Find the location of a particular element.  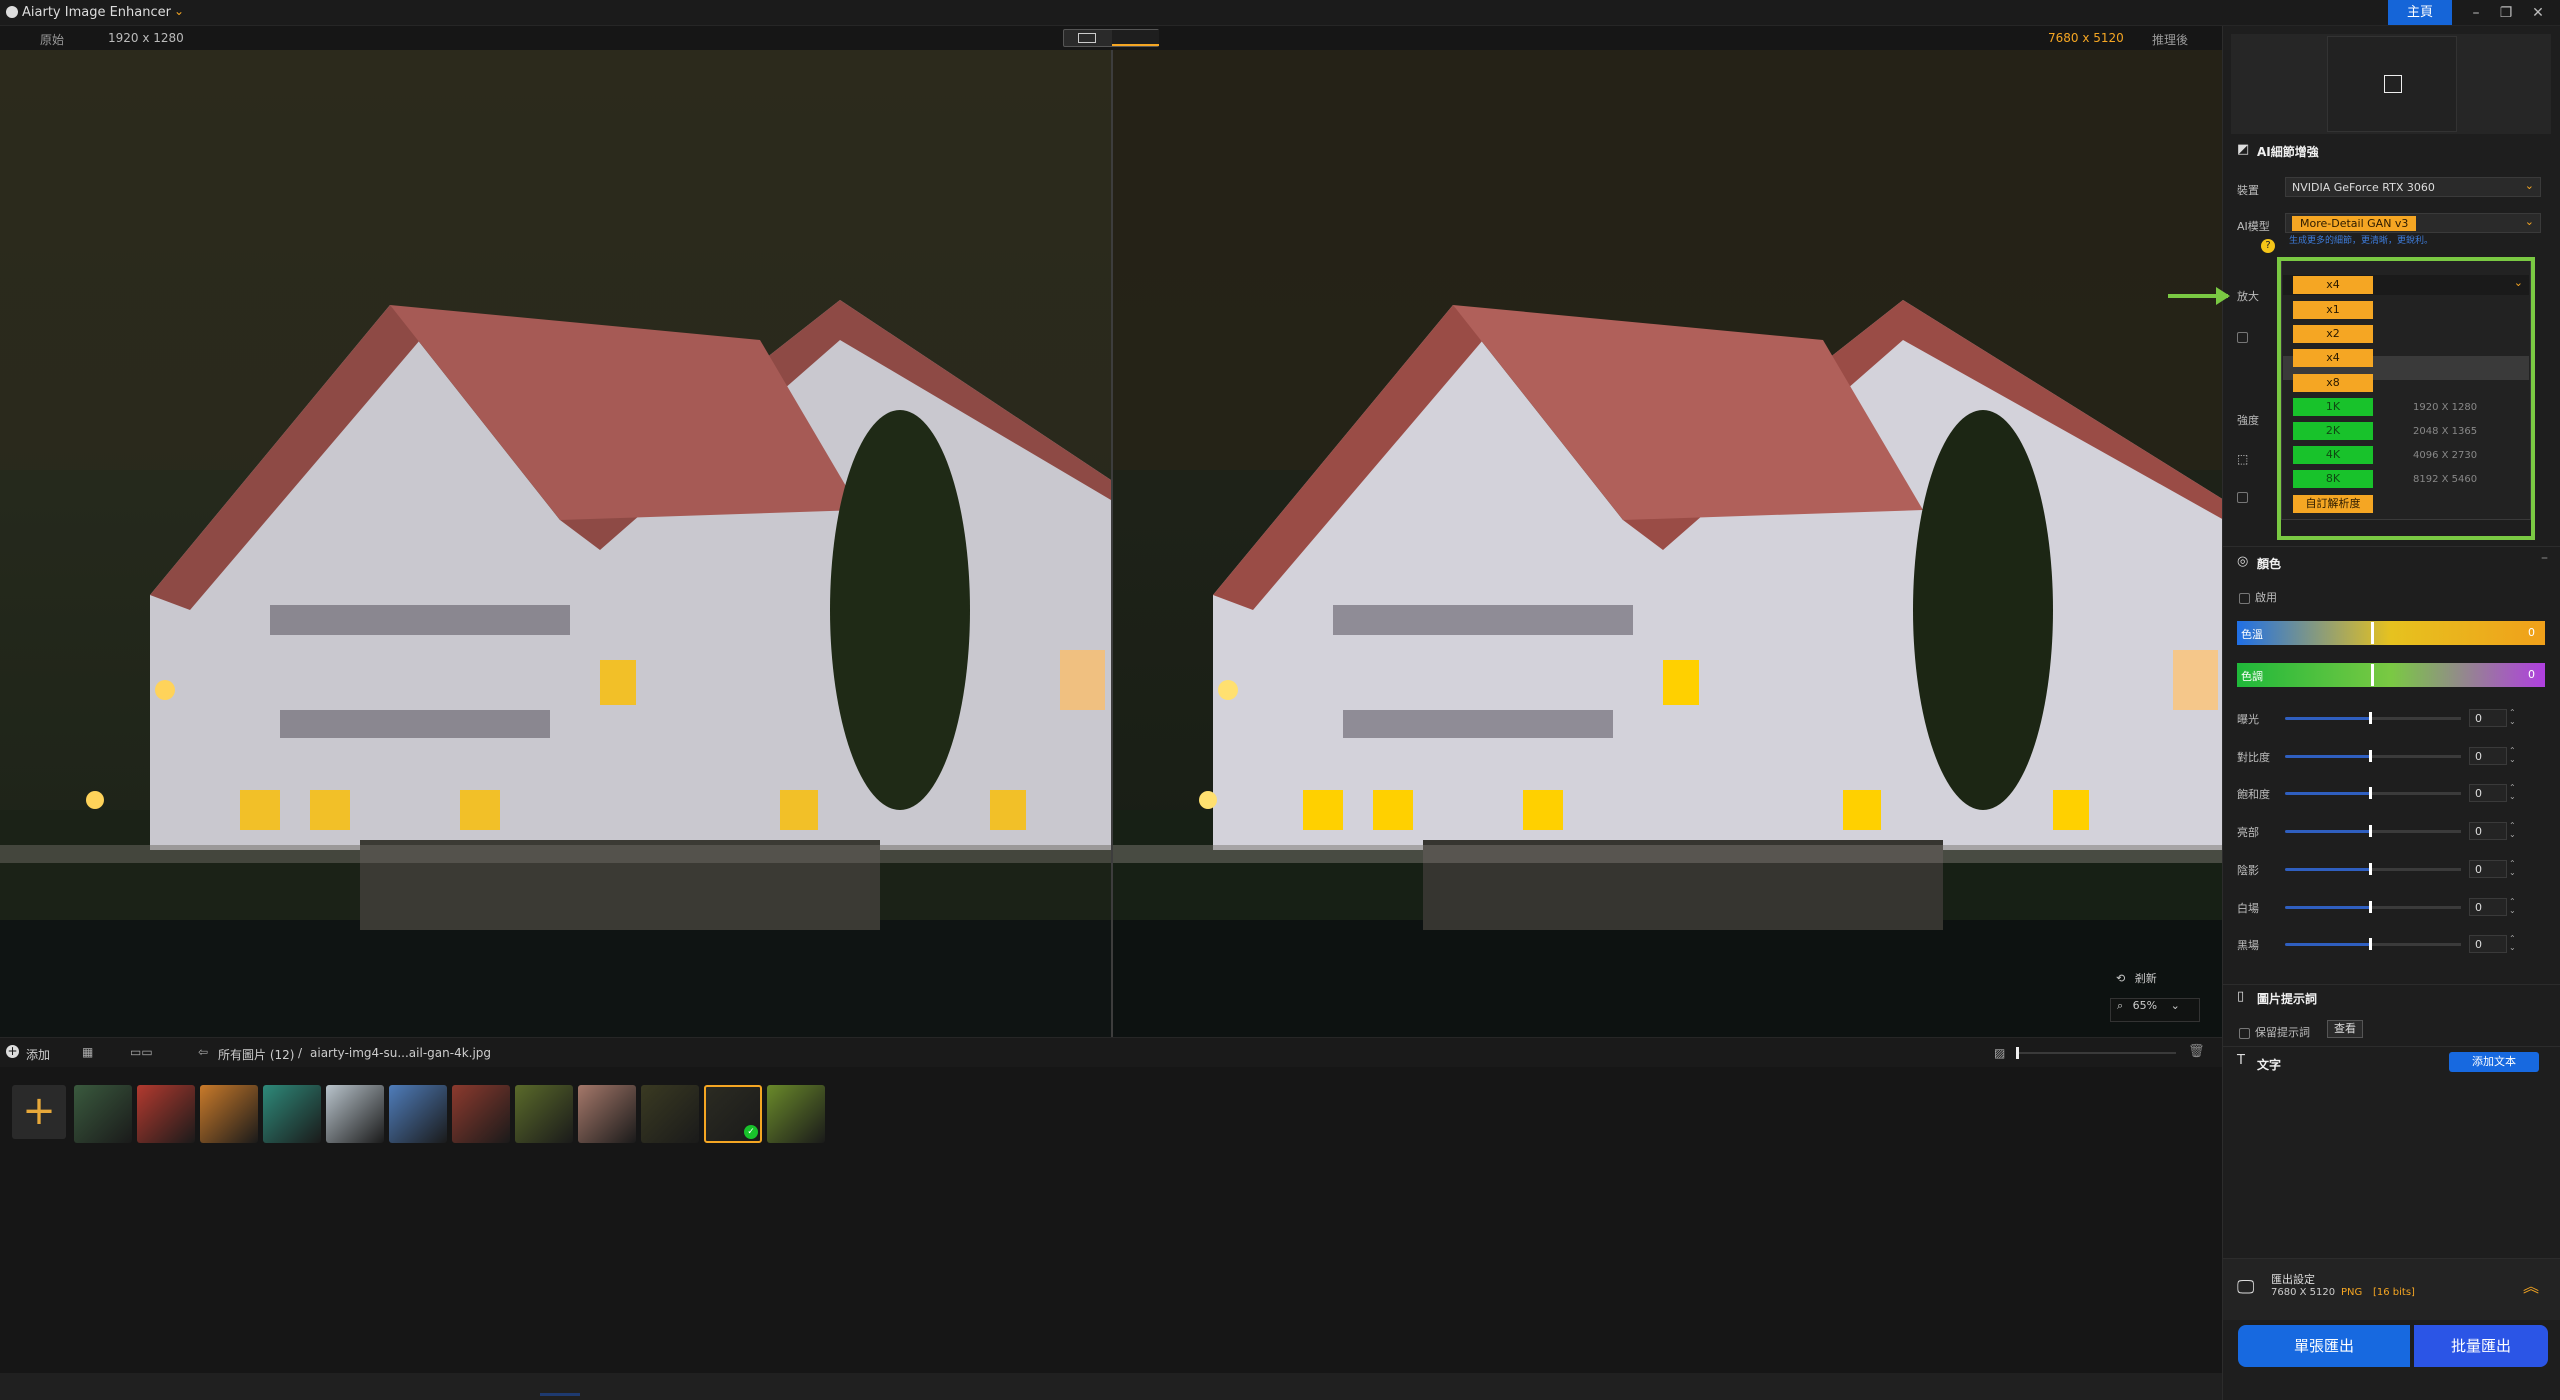

menu-highlight-frame is located at coordinates (2406, 398).